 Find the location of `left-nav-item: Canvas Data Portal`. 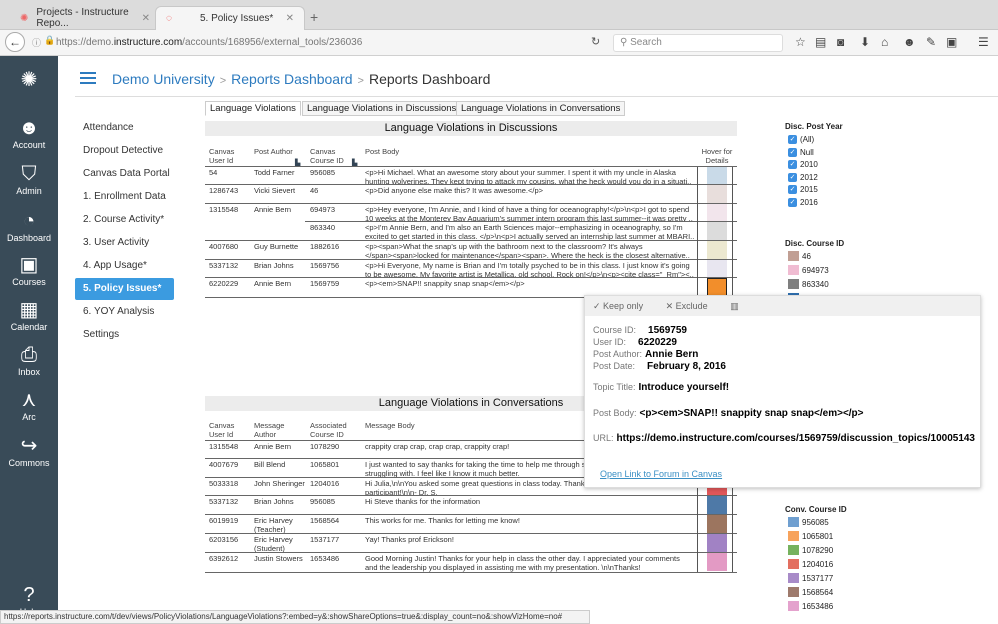

left-nav-item: Canvas Data Portal is located at coordinates (124, 174).